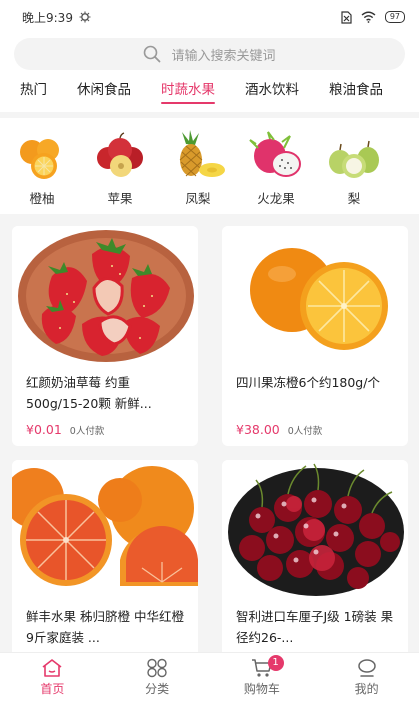  Describe the element at coordinates (105, 529) in the screenshot. I see `blood-orange-product-image` at that location.